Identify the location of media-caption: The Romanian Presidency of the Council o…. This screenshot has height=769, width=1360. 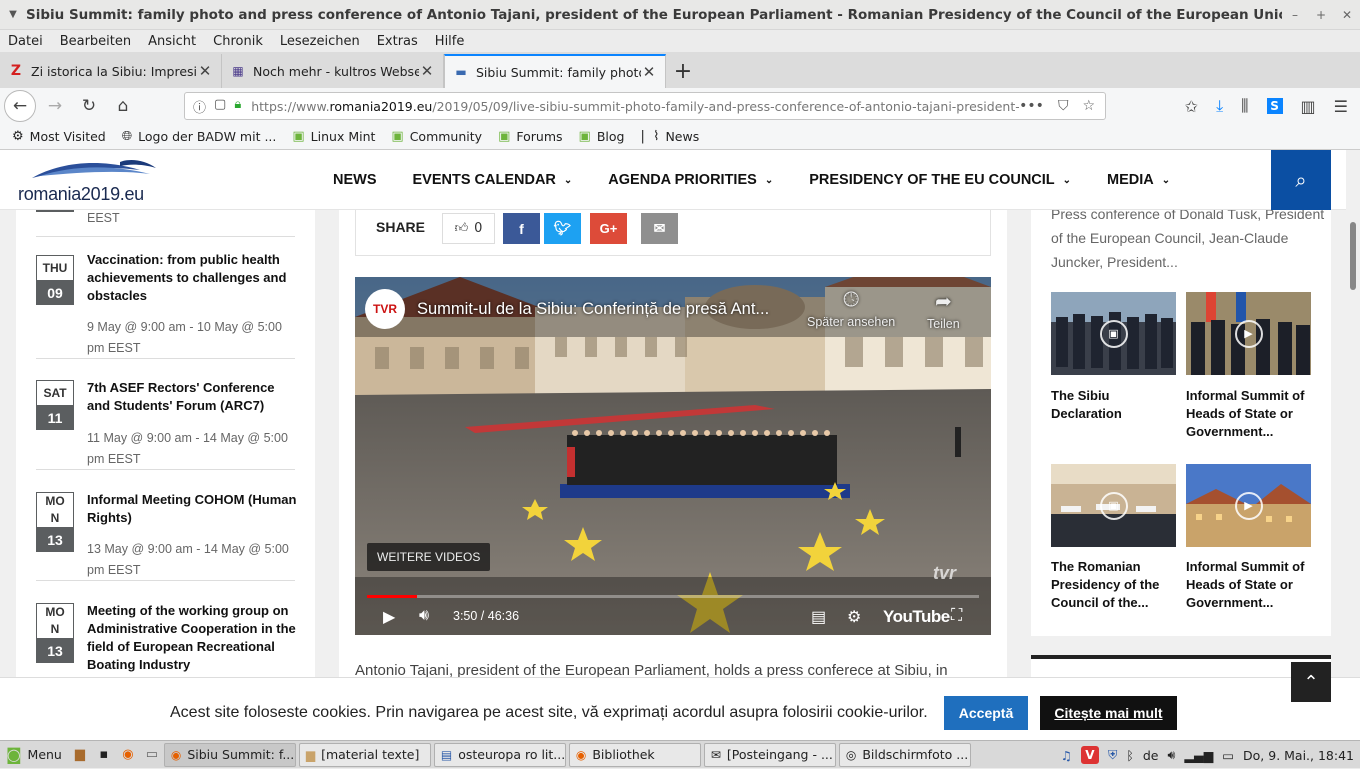
(1116, 585).